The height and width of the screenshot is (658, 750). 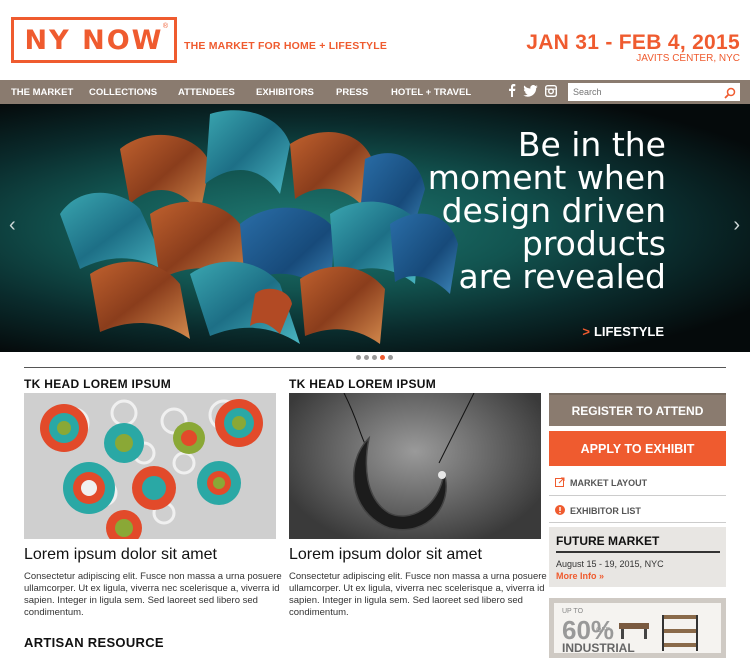 What do you see at coordinates (628, 331) in the screenshot?
I see `hero-category-label: LIFESTYLE` at bounding box center [628, 331].